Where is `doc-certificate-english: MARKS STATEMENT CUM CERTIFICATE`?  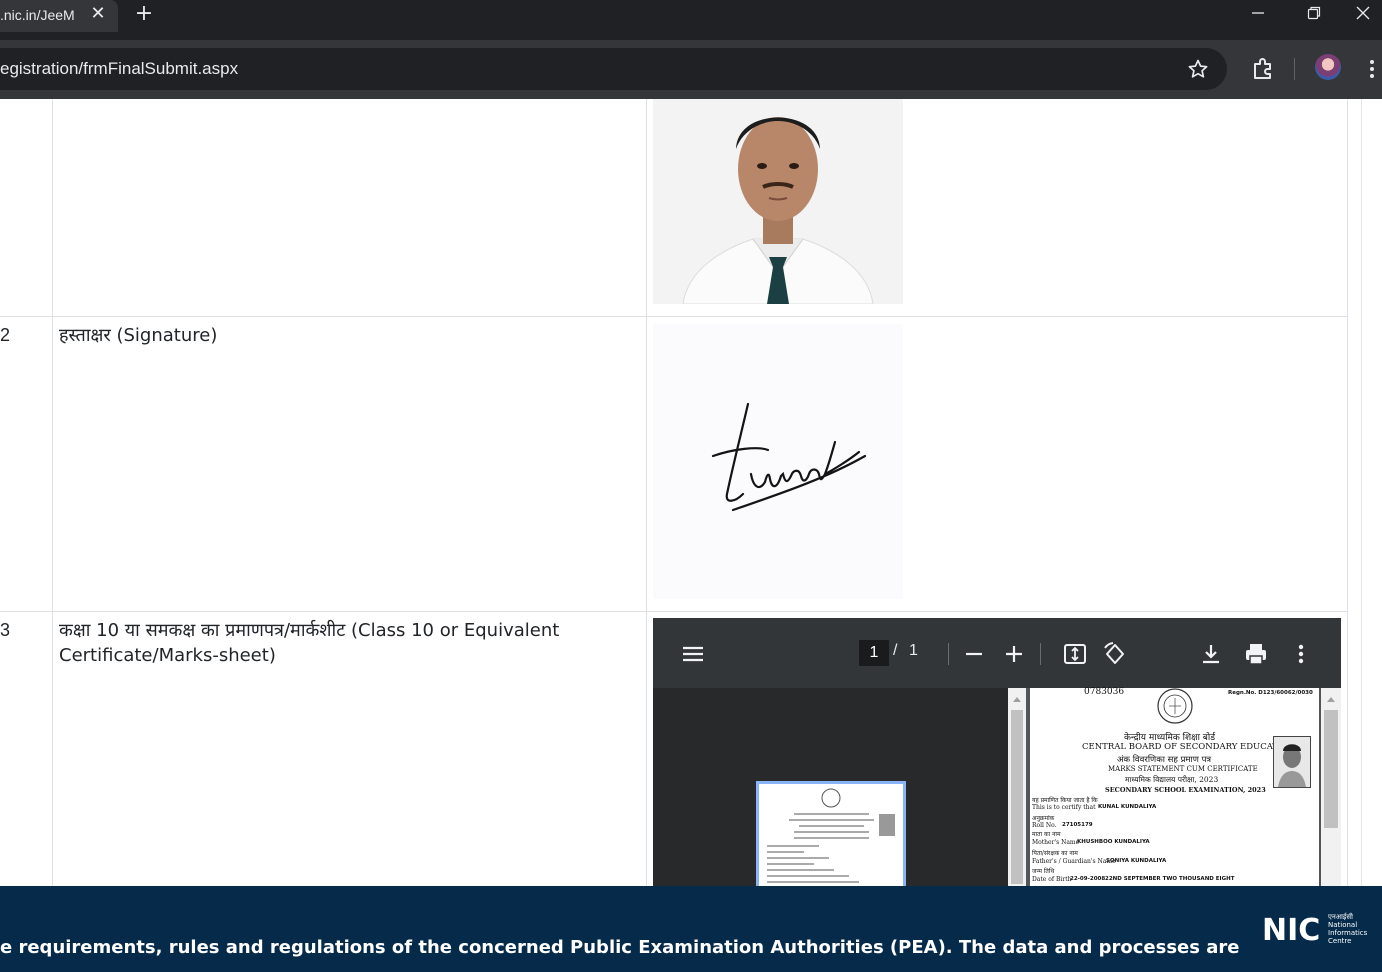 doc-certificate-english: MARKS STATEMENT CUM CERTIFICATE is located at coordinates (1183, 769).